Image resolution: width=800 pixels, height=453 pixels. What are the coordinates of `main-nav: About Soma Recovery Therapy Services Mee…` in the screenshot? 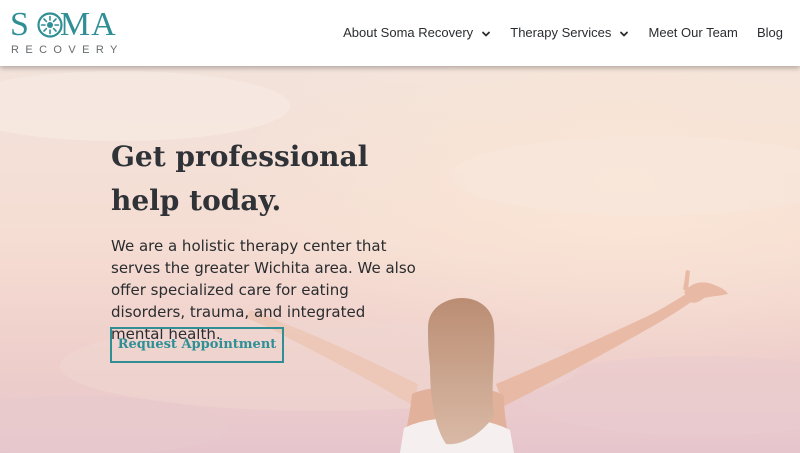 It's located at (556, 33).